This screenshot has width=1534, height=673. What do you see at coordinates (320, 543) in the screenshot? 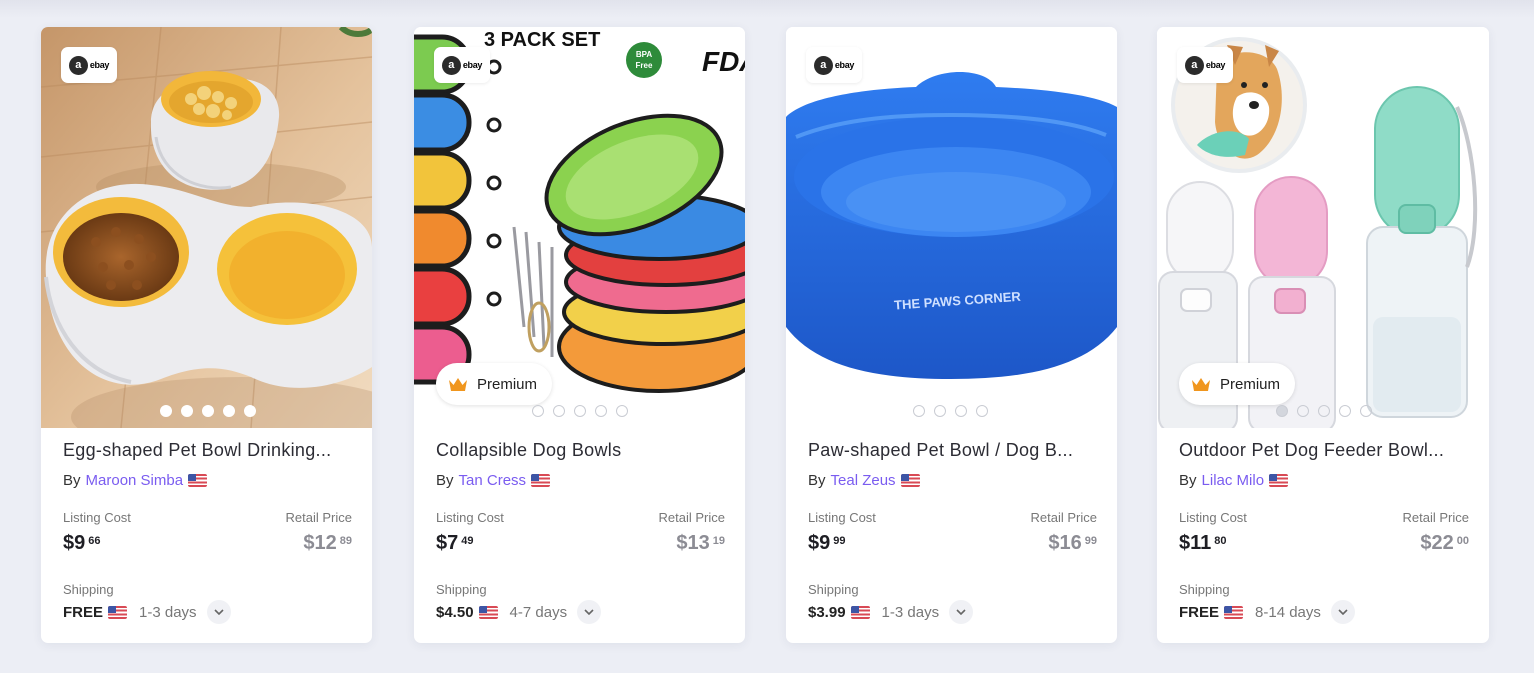
I see `retail-price-dollars: $12` at bounding box center [320, 543].